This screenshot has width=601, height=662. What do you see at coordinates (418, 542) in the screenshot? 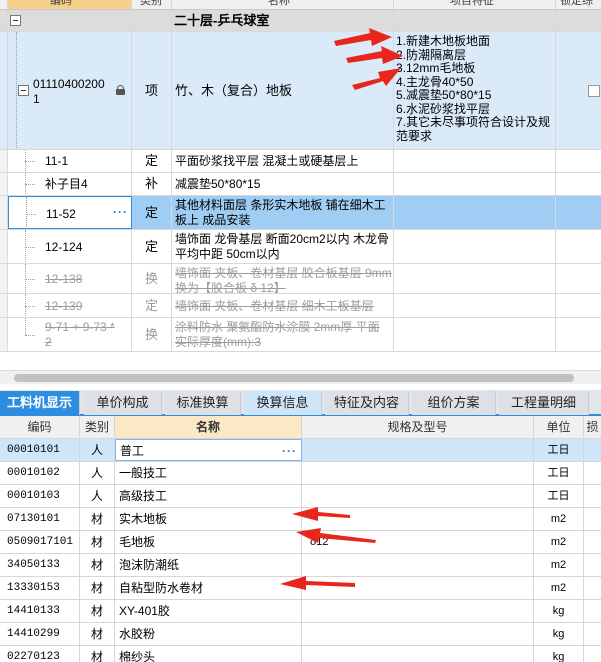
I see `material-spec: δ12` at bounding box center [418, 542].